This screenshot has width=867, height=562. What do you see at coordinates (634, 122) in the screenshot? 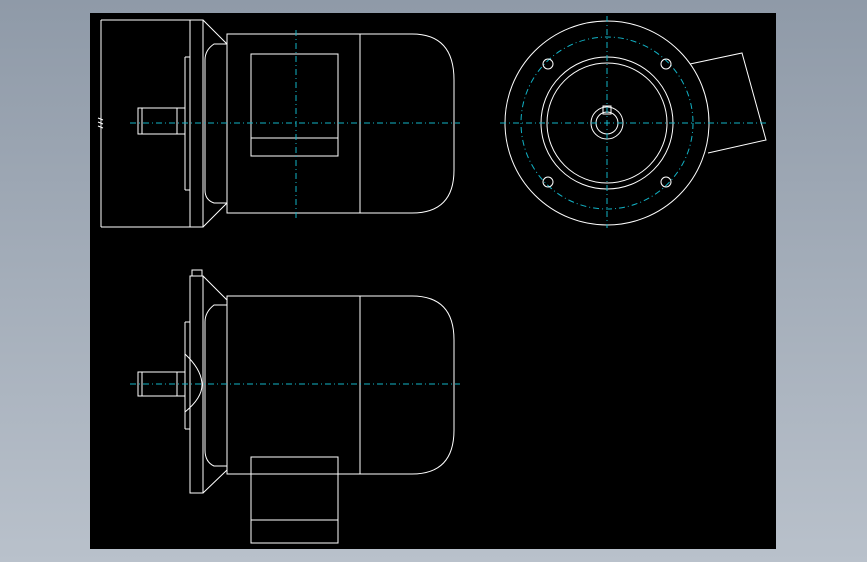
I see `front-view` at bounding box center [634, 122].